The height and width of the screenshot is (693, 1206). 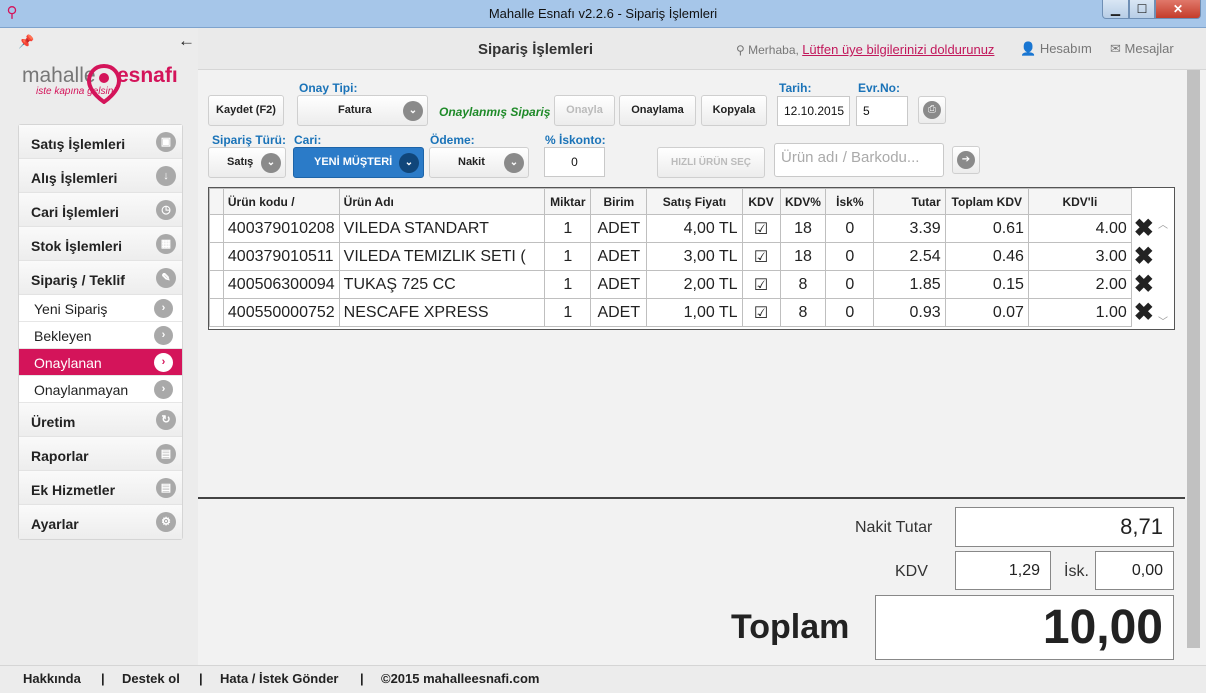 I want to click on cell-with-kdv: 1.00, so click(x=1079, y=312).